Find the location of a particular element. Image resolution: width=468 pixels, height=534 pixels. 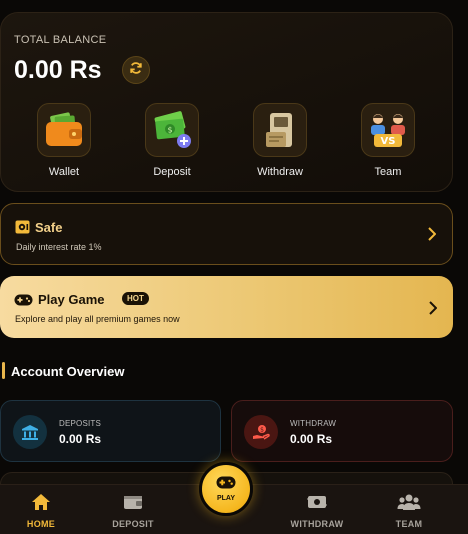

withdraw-label: Withdraw is located at coordinates (280, 172).